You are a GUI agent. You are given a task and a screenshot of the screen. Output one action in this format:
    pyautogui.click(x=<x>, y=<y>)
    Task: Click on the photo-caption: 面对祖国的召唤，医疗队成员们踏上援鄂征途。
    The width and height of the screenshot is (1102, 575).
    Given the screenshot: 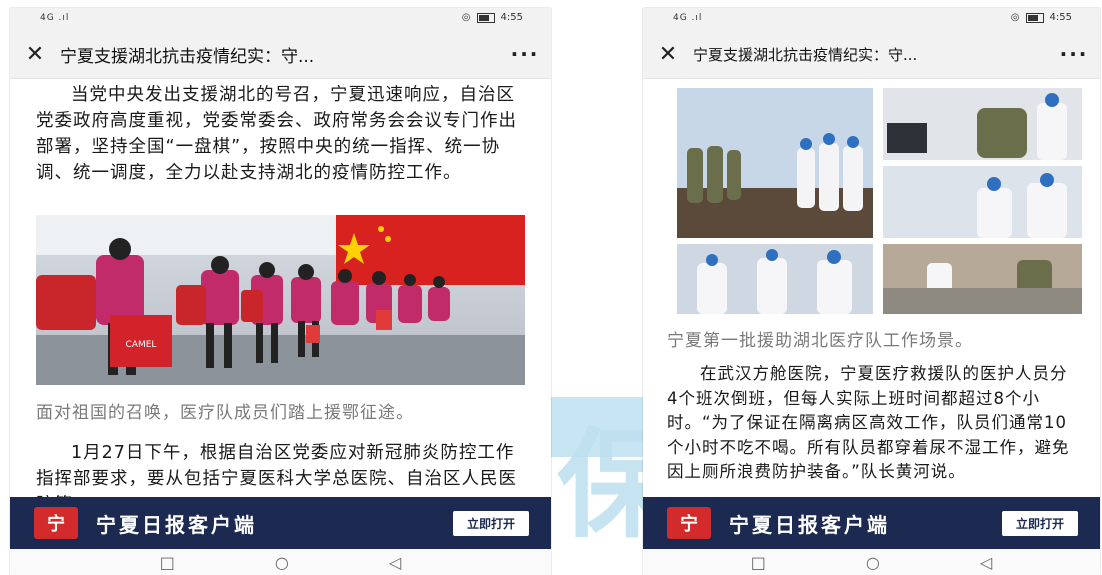 What is the action you would take?
    pyautogui.click(x=225, y=413)
    